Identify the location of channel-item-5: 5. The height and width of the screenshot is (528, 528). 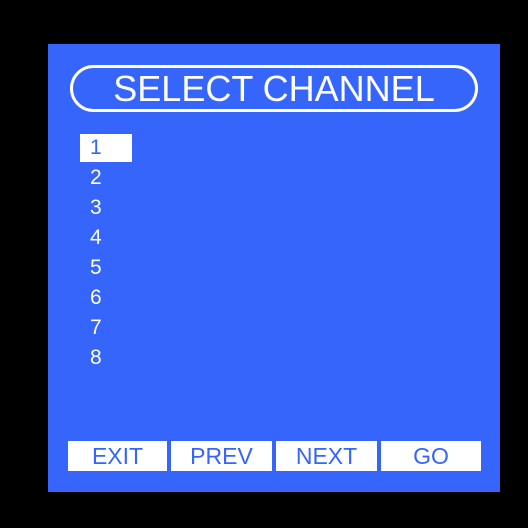
(106, 269).